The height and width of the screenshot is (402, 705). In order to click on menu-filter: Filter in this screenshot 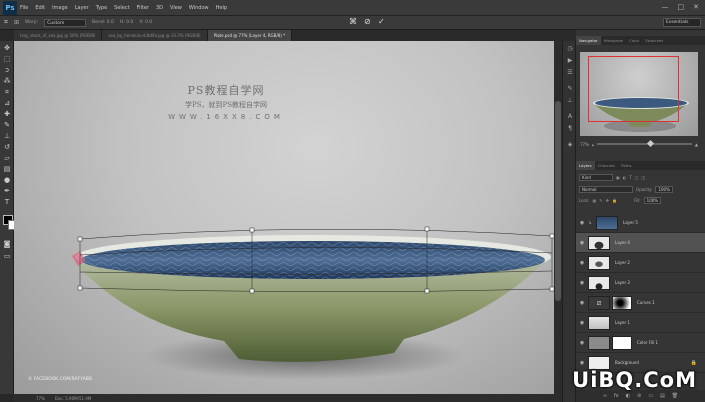, I will do `click(143, 8)`.